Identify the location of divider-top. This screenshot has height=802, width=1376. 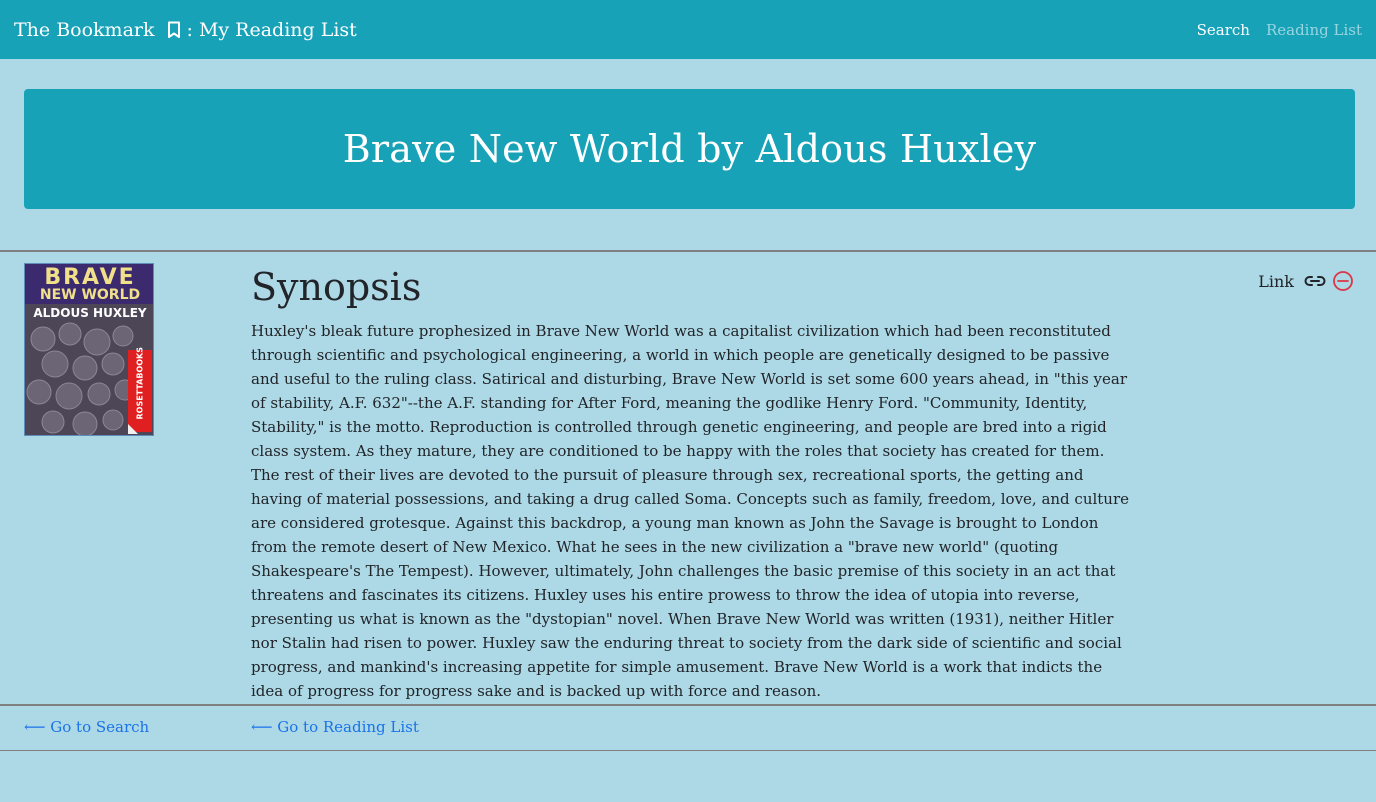
(688, 251).